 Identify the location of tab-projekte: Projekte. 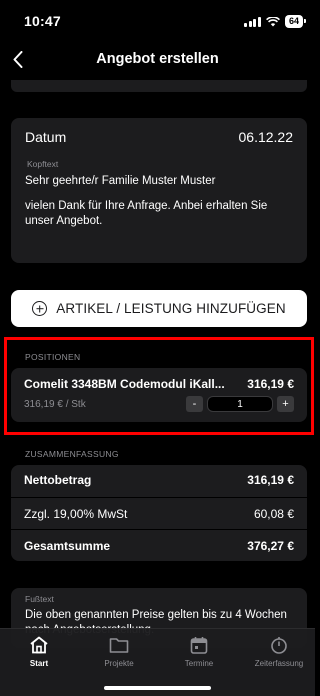
(119, 652).